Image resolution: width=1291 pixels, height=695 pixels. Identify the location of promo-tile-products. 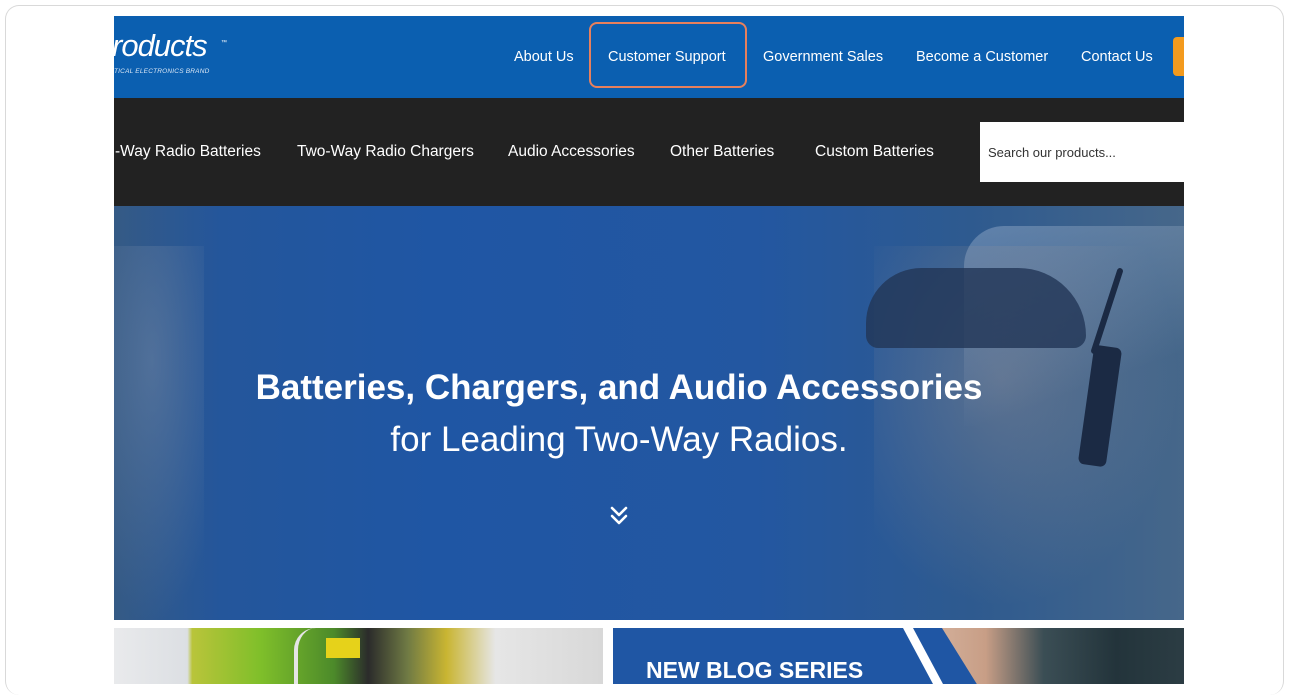
(358, 656).